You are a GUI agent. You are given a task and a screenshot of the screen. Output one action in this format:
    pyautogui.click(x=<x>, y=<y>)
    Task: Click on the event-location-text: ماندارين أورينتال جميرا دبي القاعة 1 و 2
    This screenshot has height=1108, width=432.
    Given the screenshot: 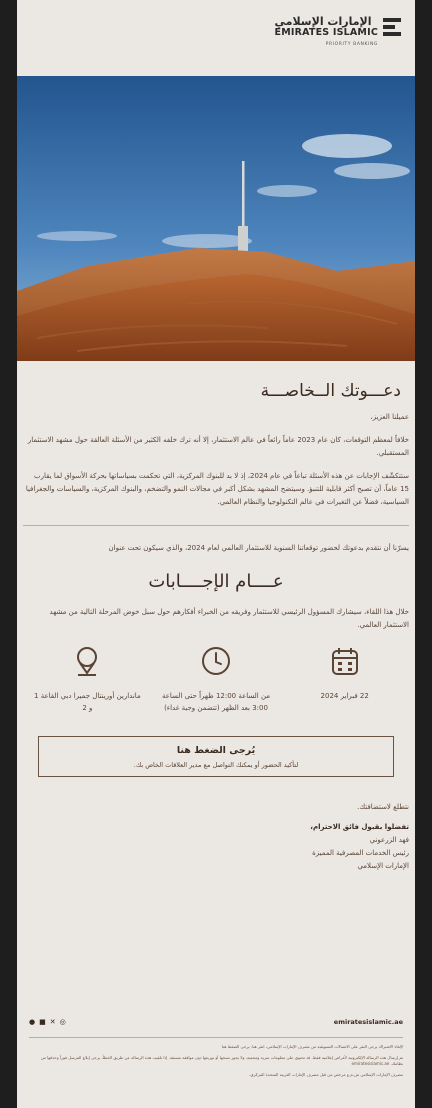 What is the action you would take?
    pyautogui.click(x=87, y=702)
    